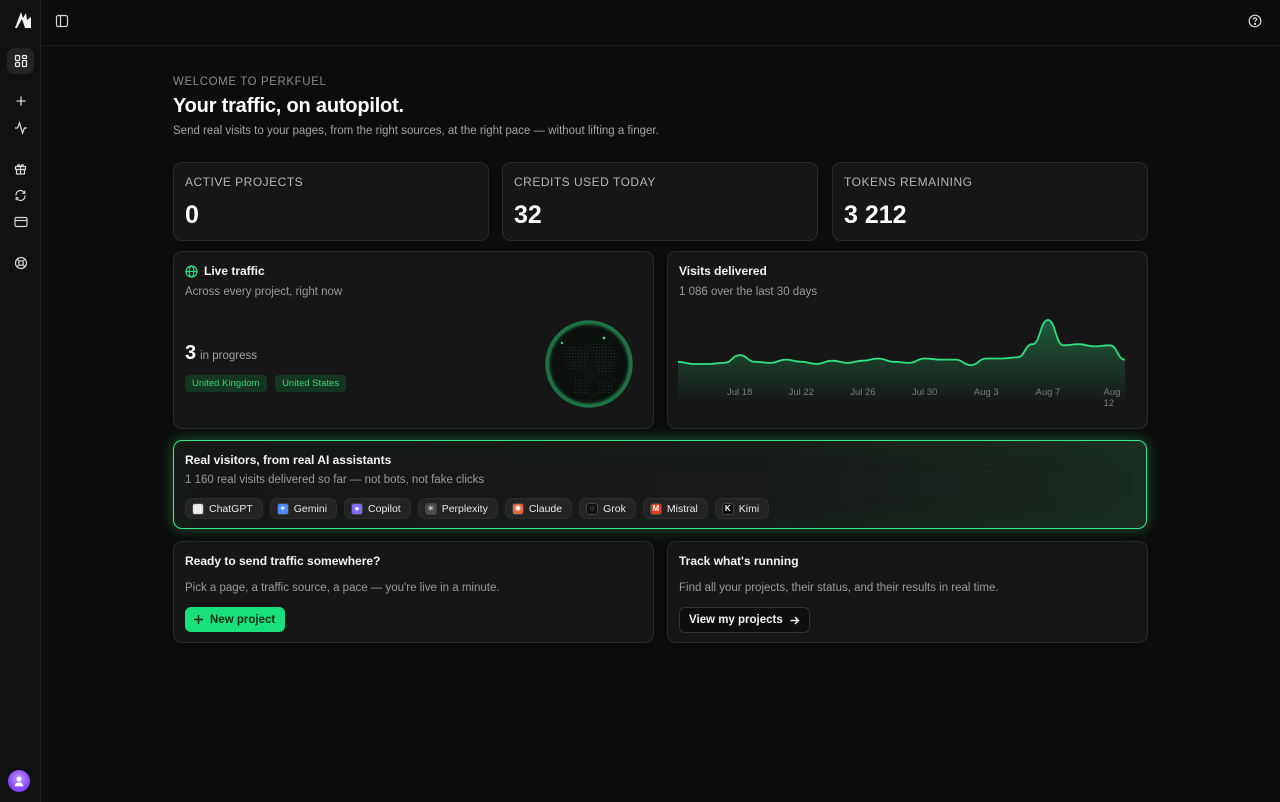 The image size is (1280, 802). What do you see at coordinates (748, 292) in the screenshot?
I see `visits-subtitle: 1 086 over the last 30 days` at bounding box center [748, 292].